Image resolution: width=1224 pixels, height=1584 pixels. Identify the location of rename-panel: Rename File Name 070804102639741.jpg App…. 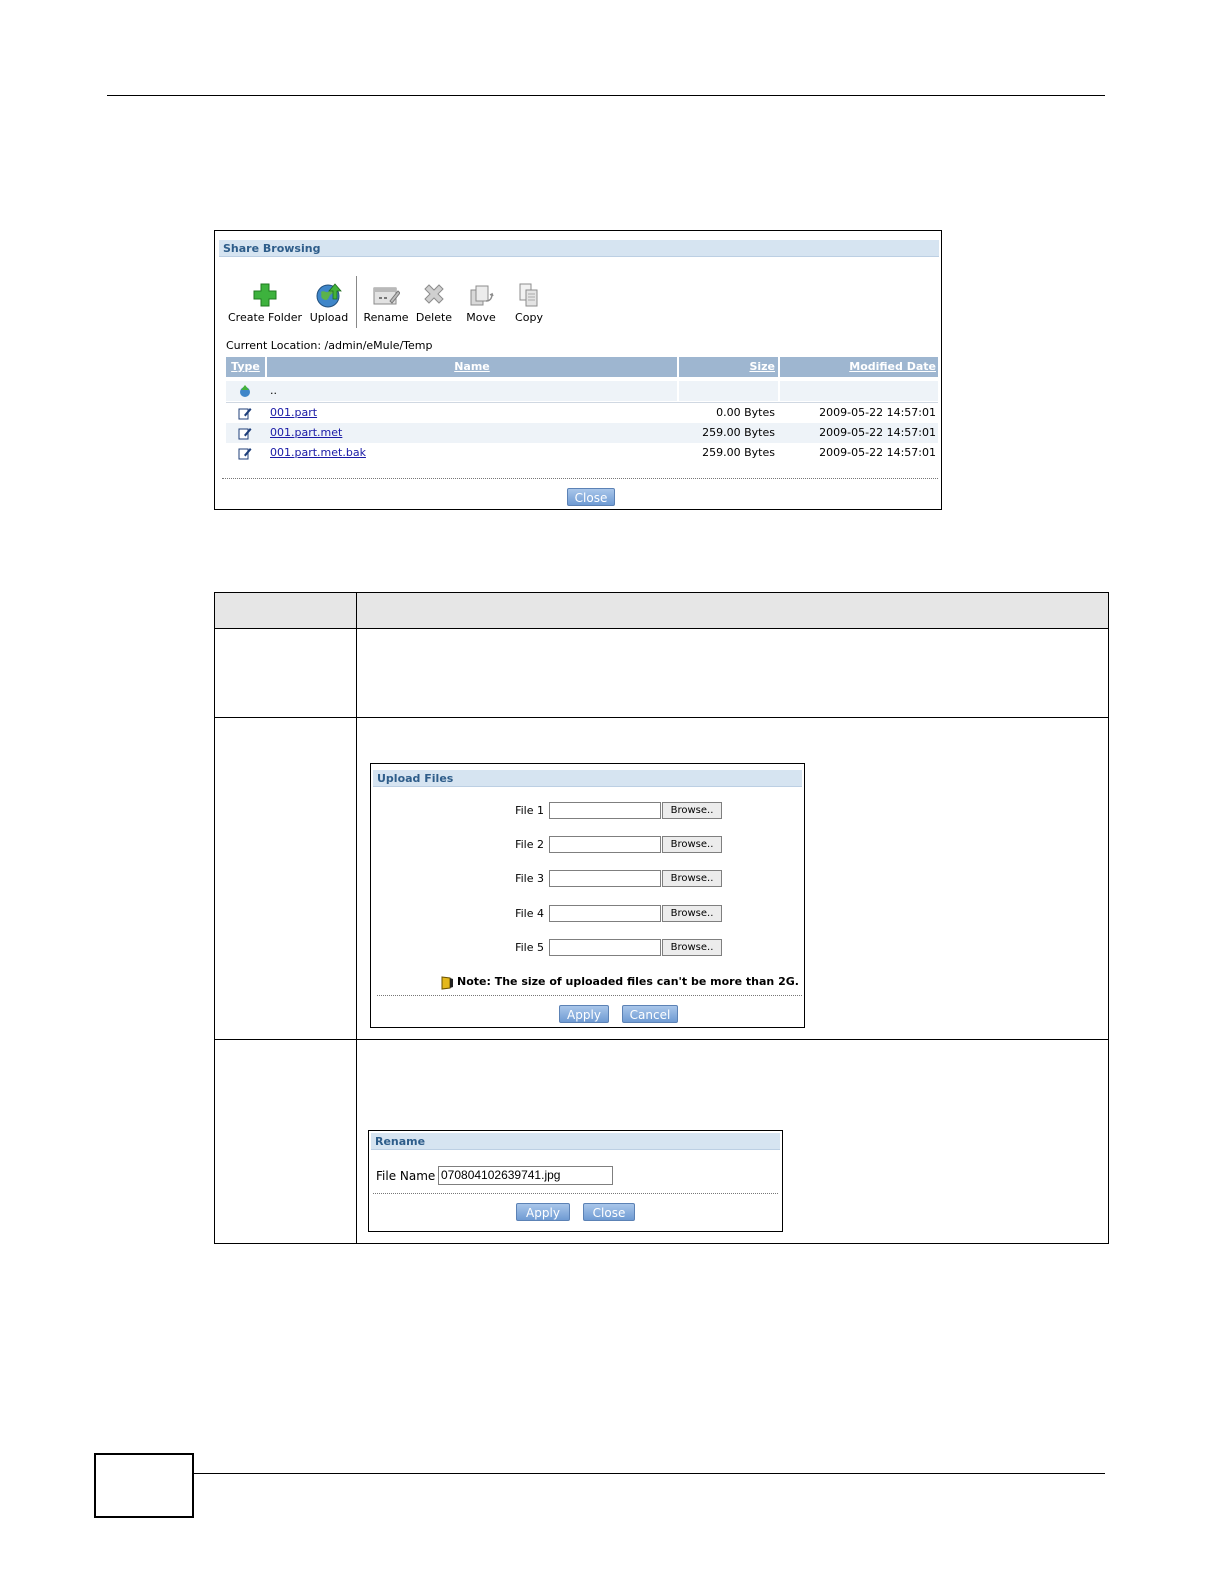
(575, 1181).